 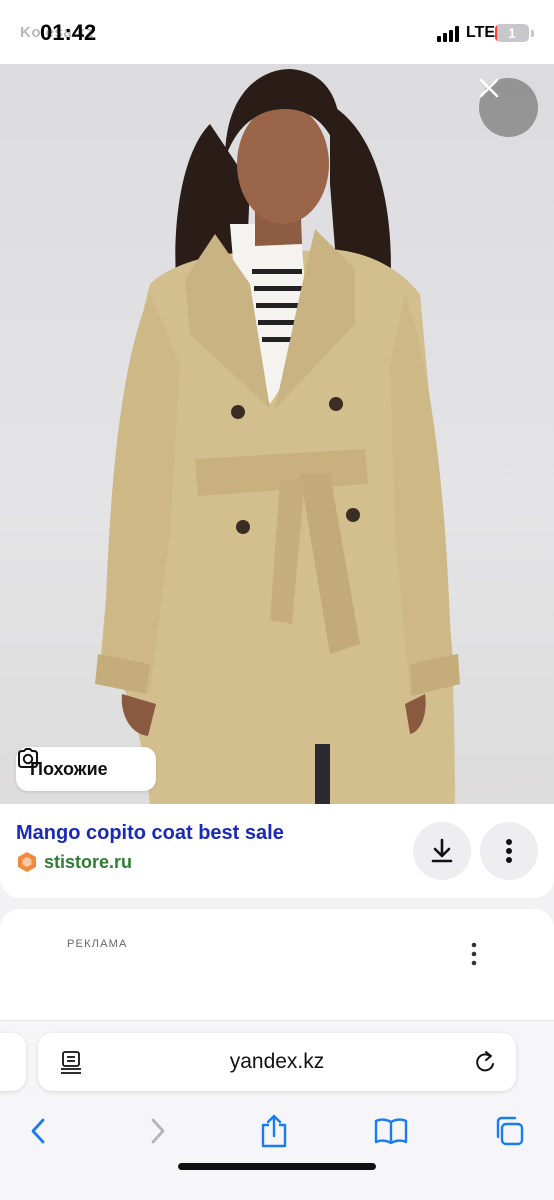 I want to click on bookmarks-button, so click(x=391, y=1131).